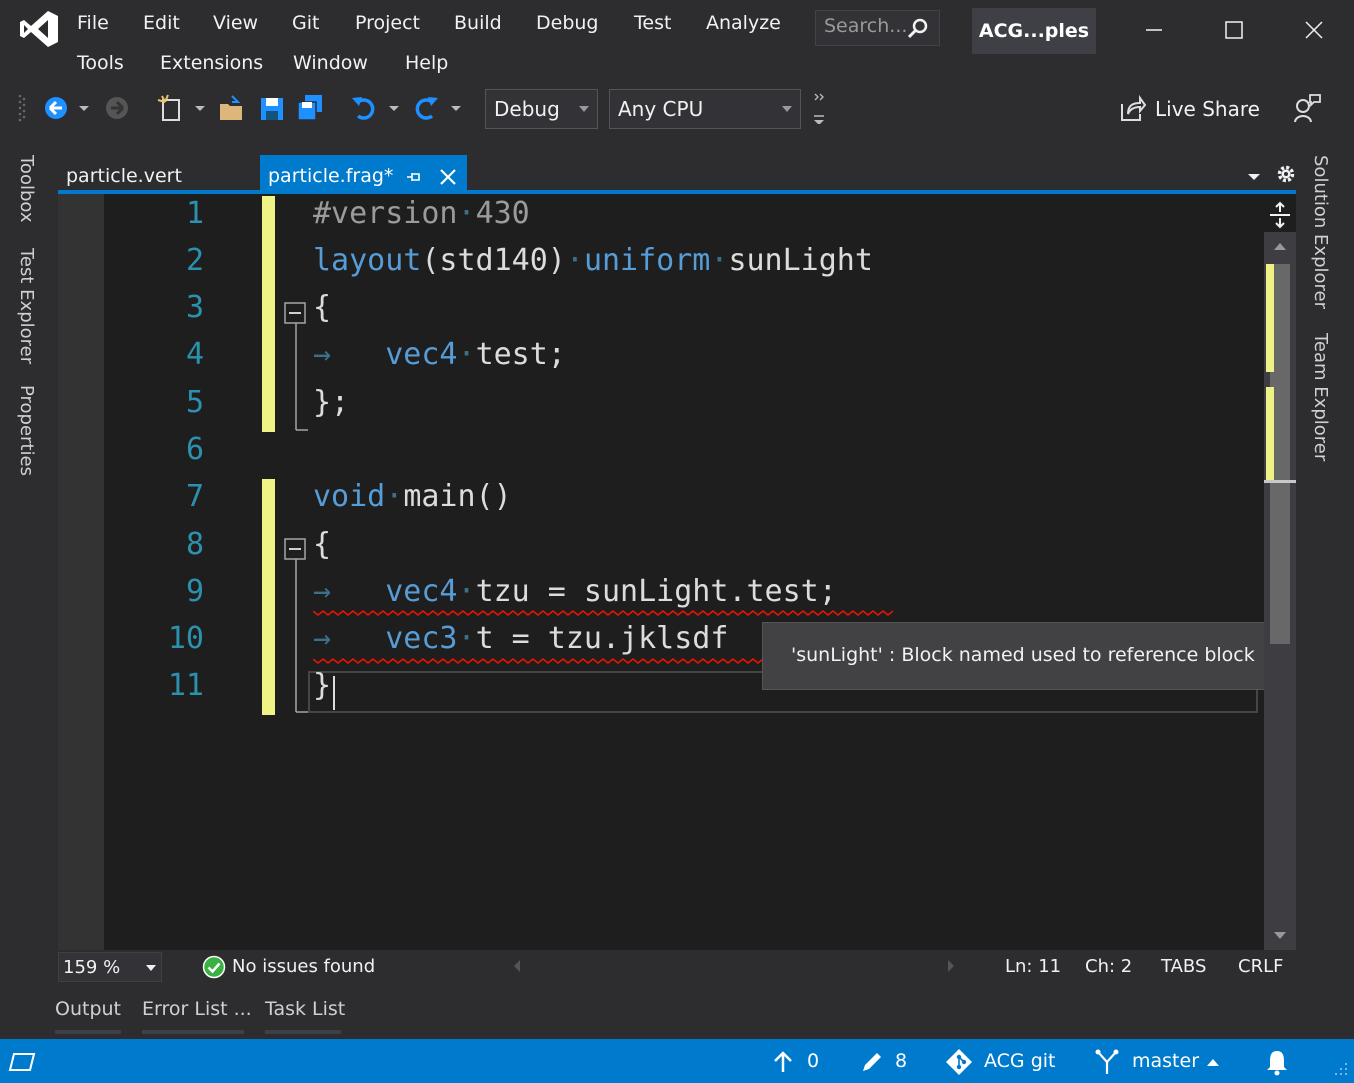  What do you see at coordinates (567, 23) in the screenshot?
I see `menu-debug: Debug` at bounding box center [567, 23].